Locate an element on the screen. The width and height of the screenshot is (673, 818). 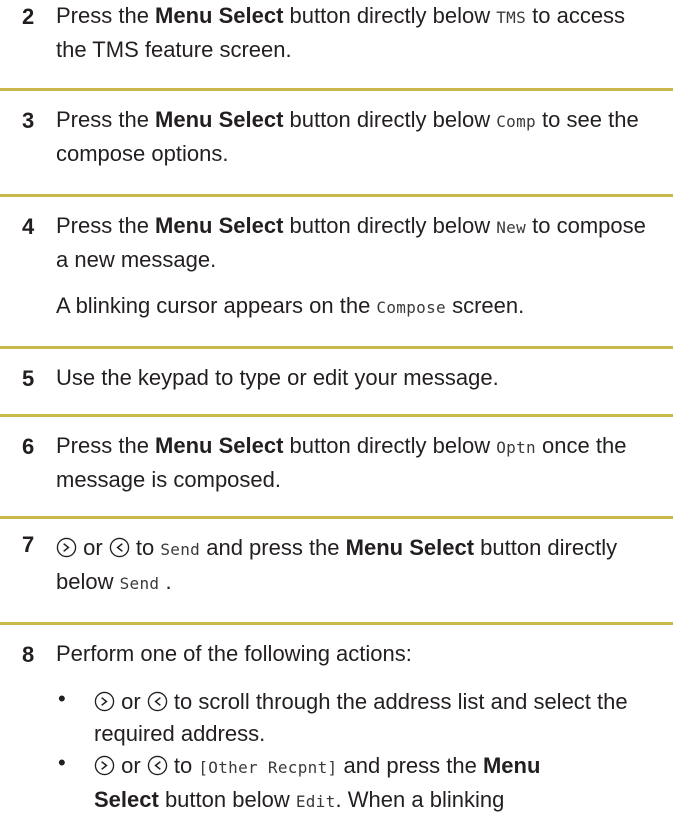
step-number: 7 is located at coordinates (28, 544).